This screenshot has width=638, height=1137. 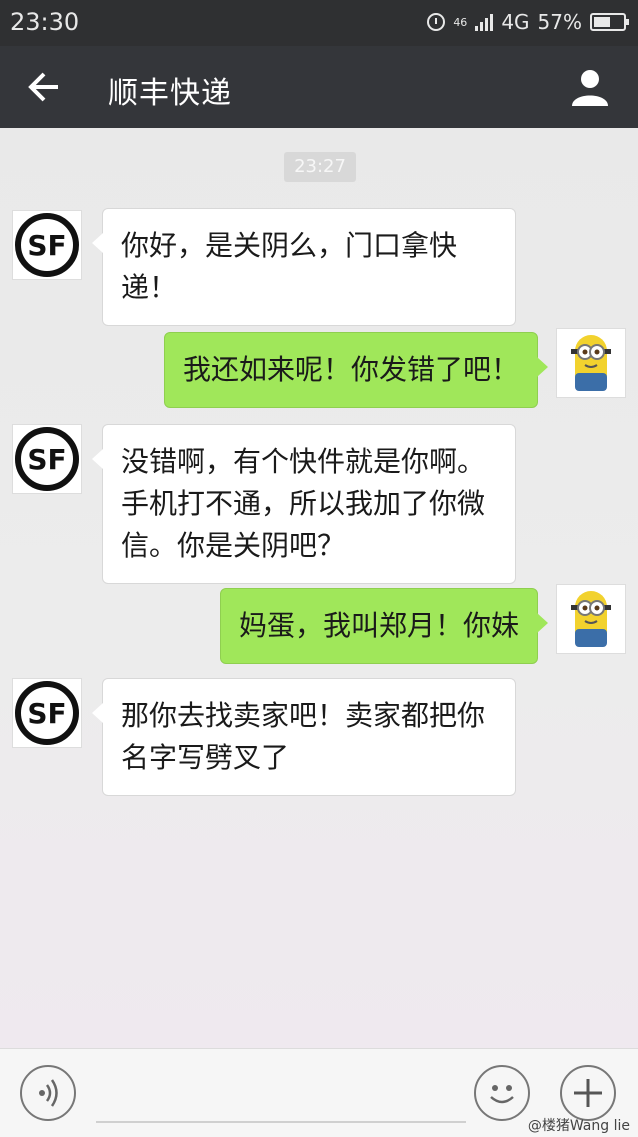 What do you see at coordinates (515, 22) in the screenshot?
I see `network-label: 4G` at bounding box center [515, 22].